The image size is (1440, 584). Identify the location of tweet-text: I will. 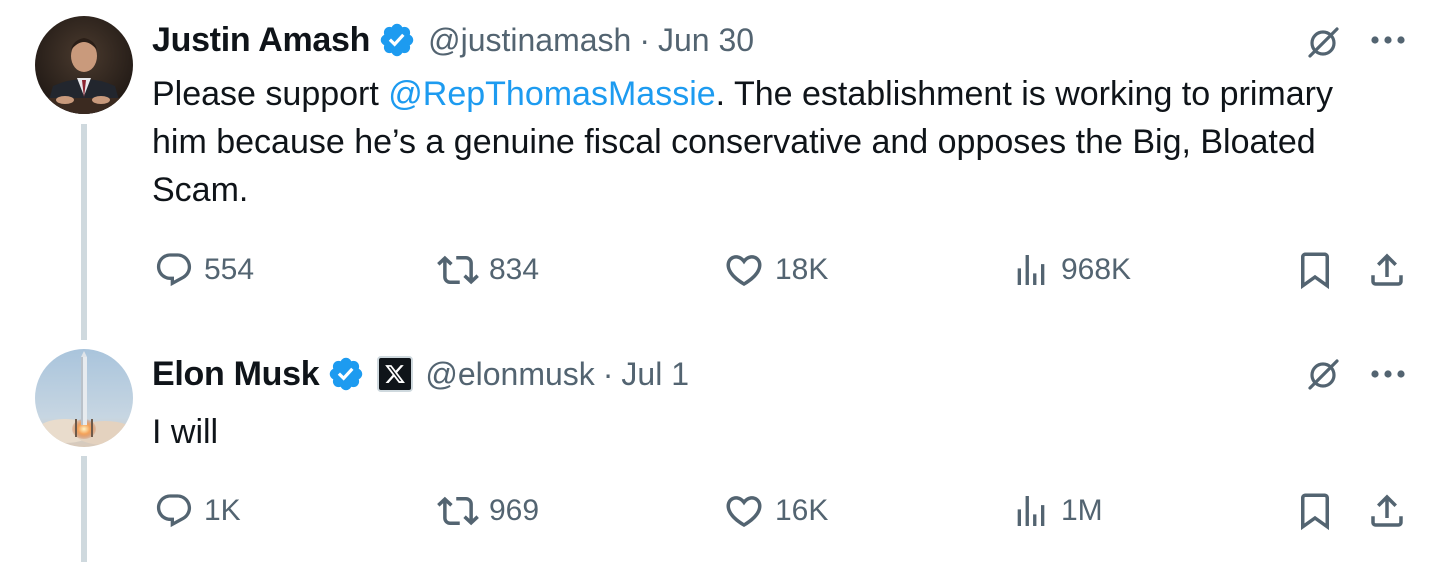
(185, 432).